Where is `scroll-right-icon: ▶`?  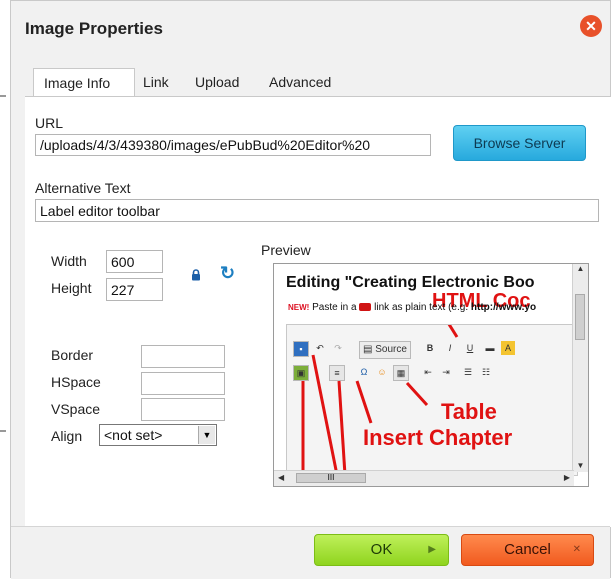
scroll-right-icon: ▶ is located at coordinates (567, 477).